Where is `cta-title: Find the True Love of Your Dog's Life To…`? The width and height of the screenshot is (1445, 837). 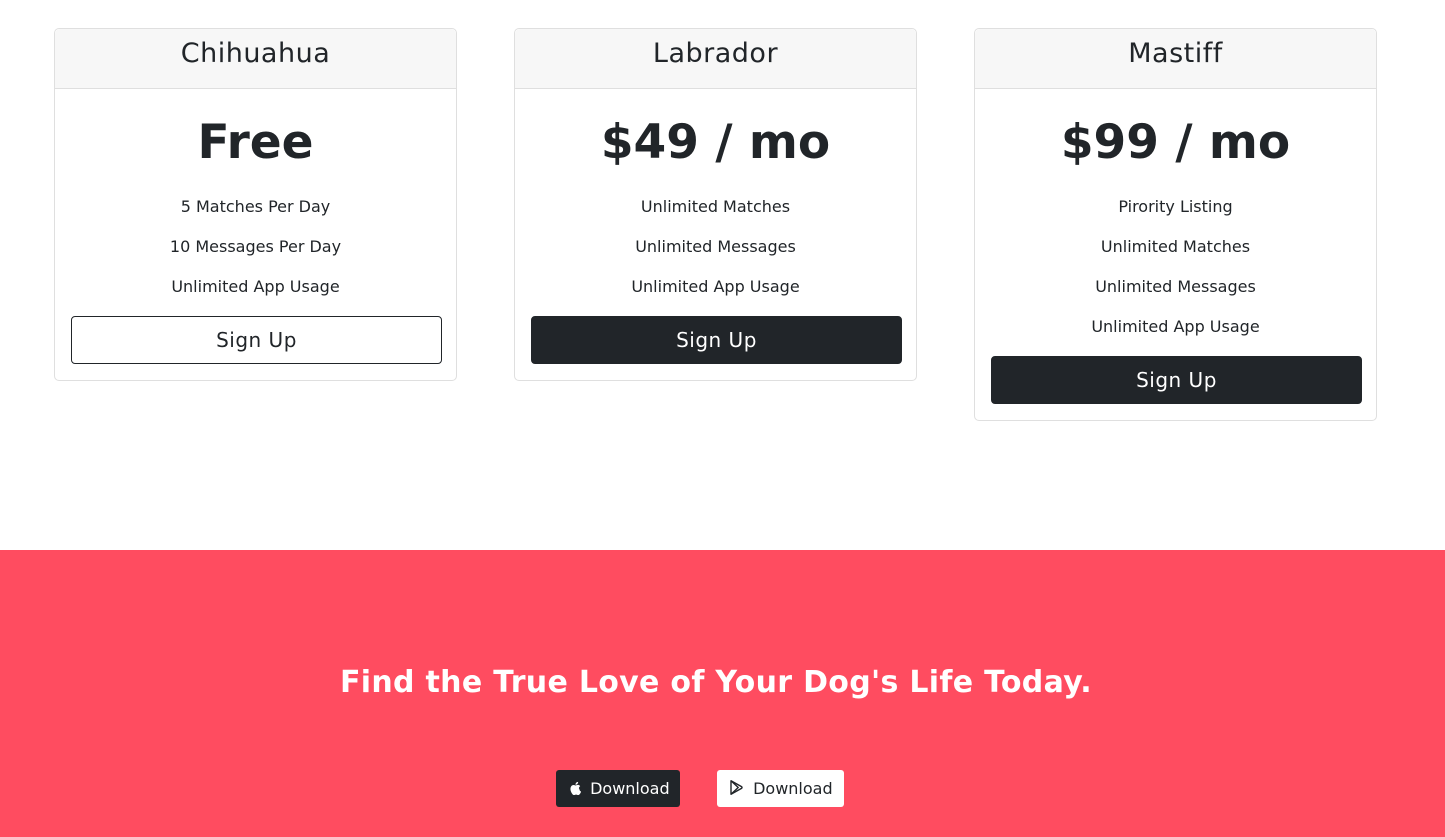 cta-title: Find the True Love of Your Dog's Life To… is located at coordinates (715, 682).